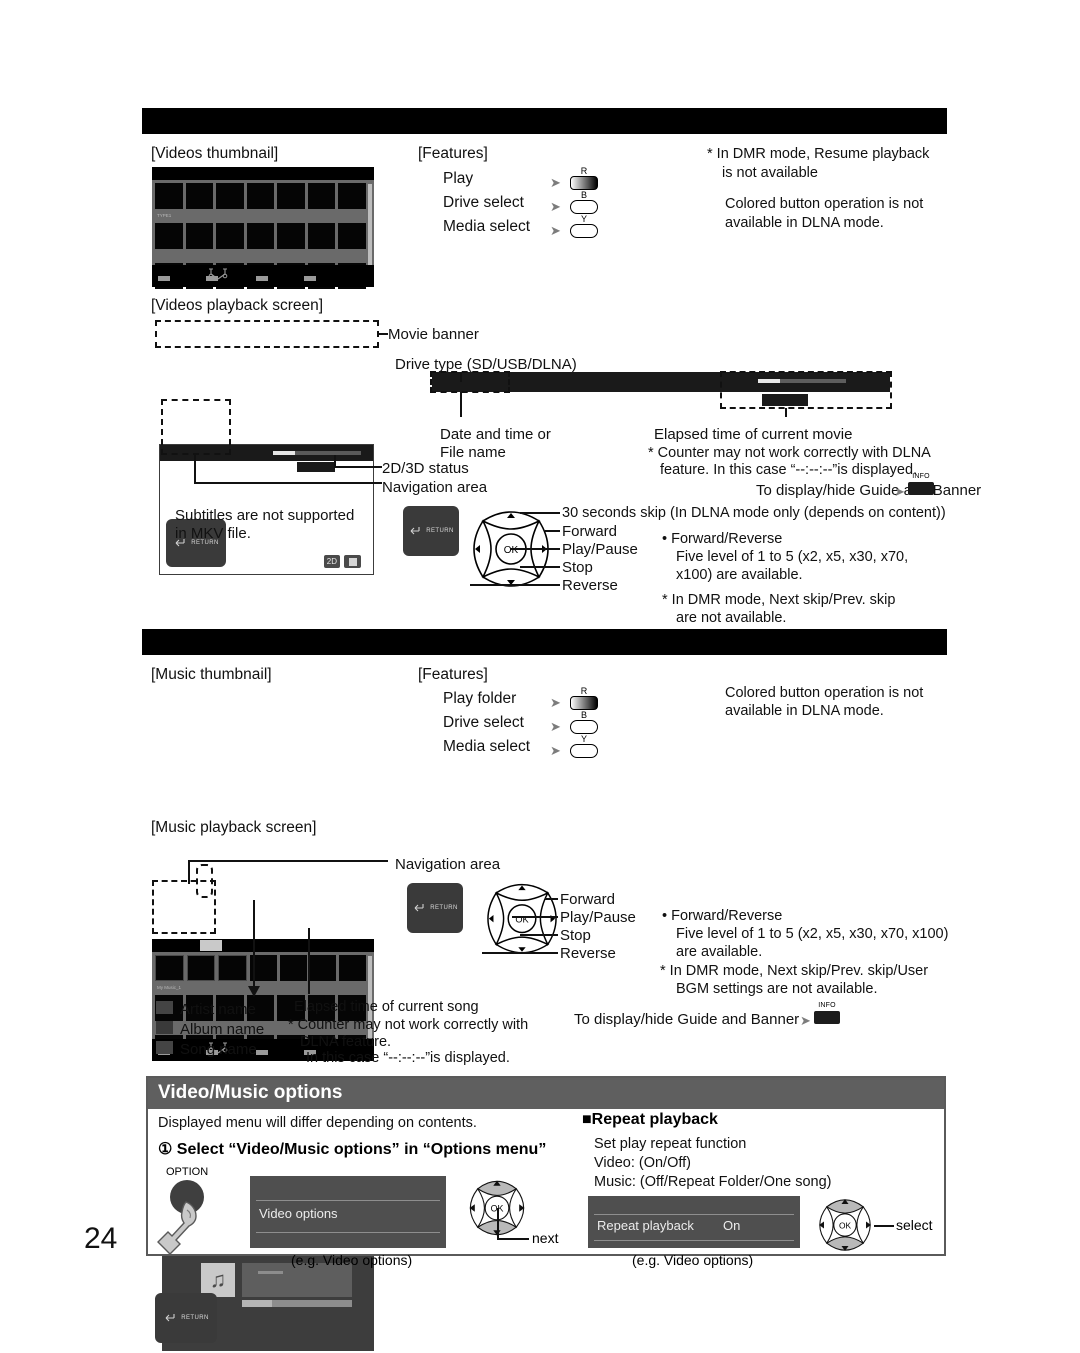 The image size is (1080, 1353). What do you see at coordinates (218, 1279) in the screenshot?
I see `music-note-icon: ♫` at bounding box center [218, 1279].